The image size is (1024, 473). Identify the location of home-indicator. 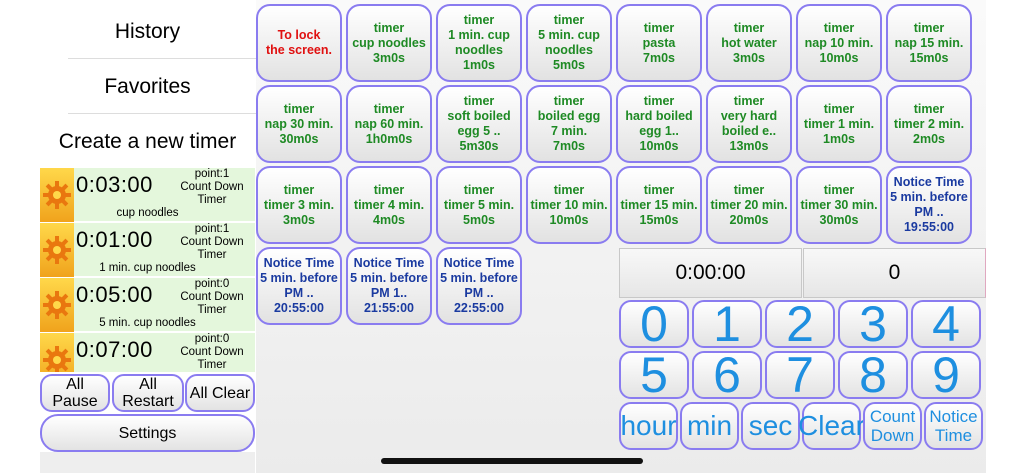
(512, 461).